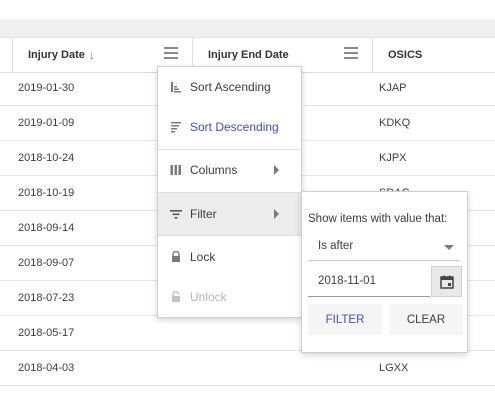 This screenshot has width=495, height=395. I want to click on filter-icon, so click(176, 214).